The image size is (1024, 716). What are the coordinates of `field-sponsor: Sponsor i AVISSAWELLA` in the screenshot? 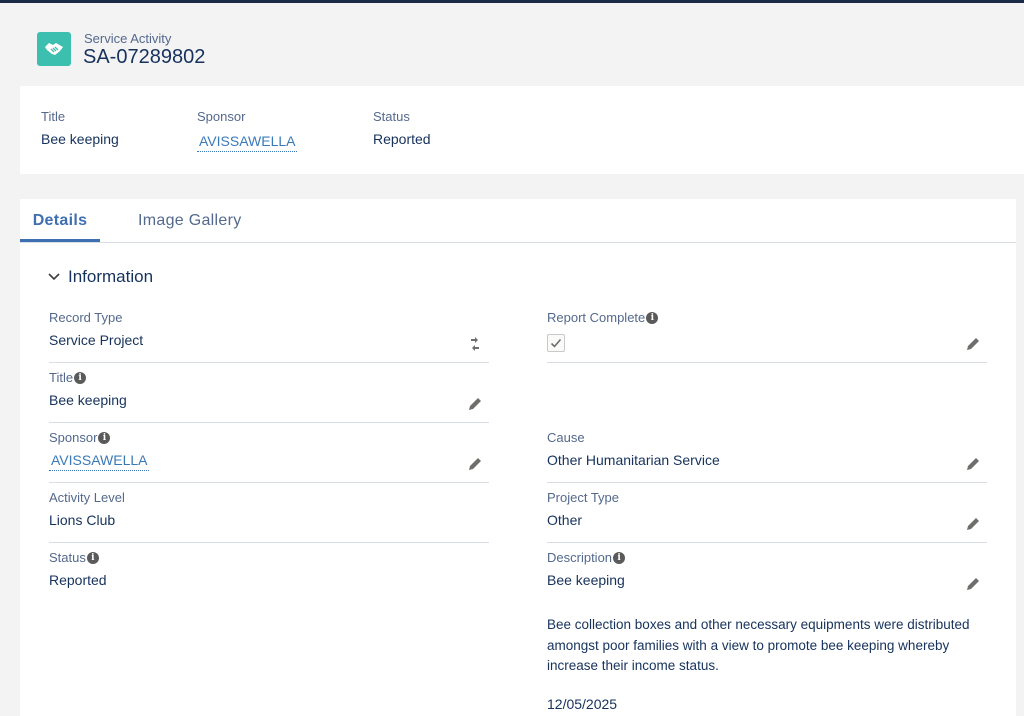 It's located at (269, 456).